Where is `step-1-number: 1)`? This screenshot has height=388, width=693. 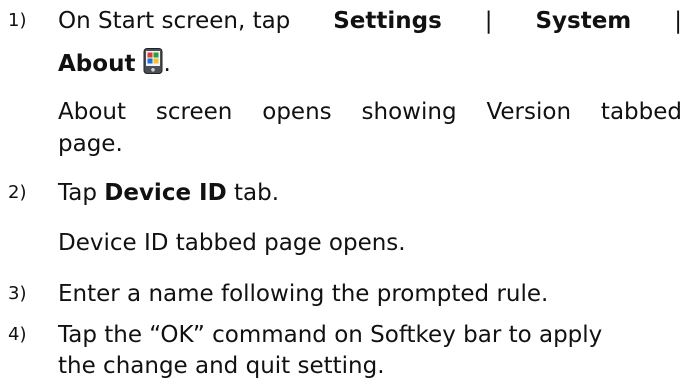 step-1-number: 1) is located at coordinates (17, 20).